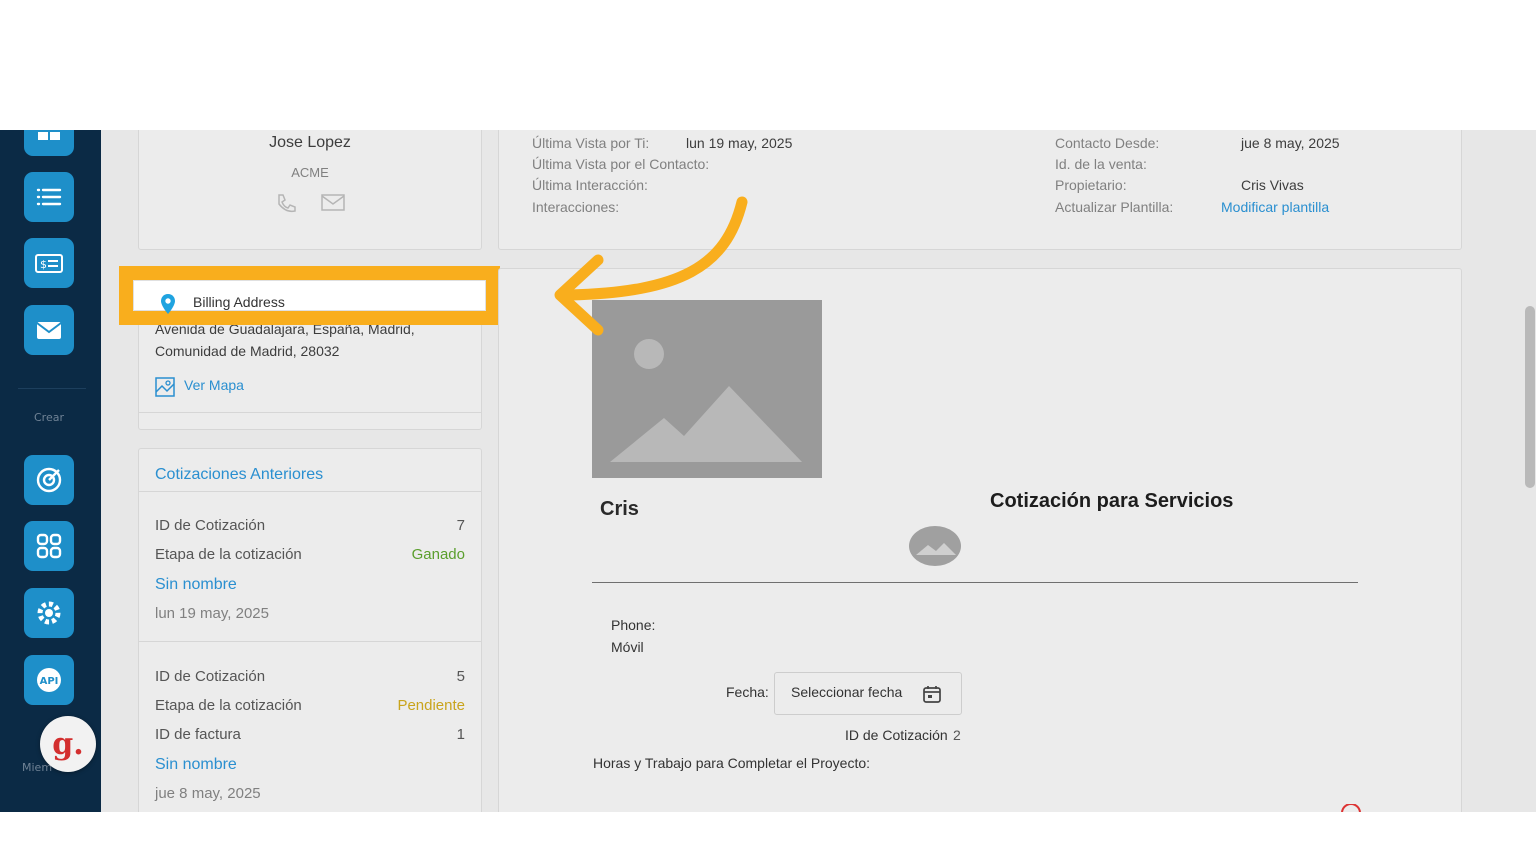 The height and width of the screenshot is (864, 1536). I want to click on gear-icon, so click(49, 613).